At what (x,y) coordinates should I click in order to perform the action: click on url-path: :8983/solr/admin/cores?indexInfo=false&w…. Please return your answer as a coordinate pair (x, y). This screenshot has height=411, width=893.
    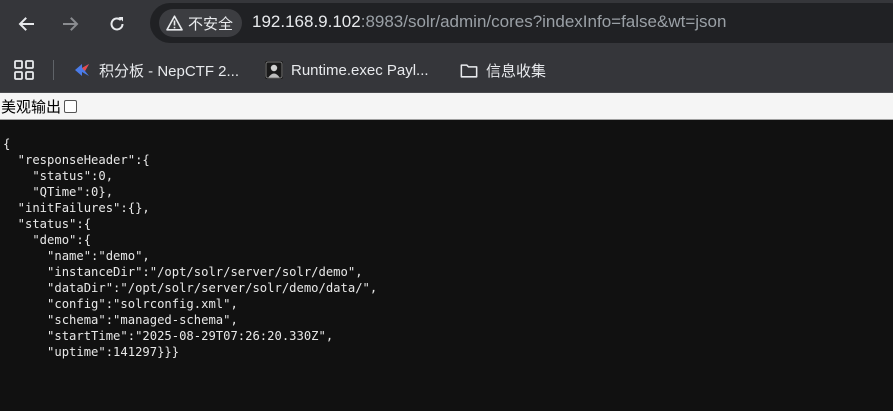
    Looking at the image, I should click on (543, 21).